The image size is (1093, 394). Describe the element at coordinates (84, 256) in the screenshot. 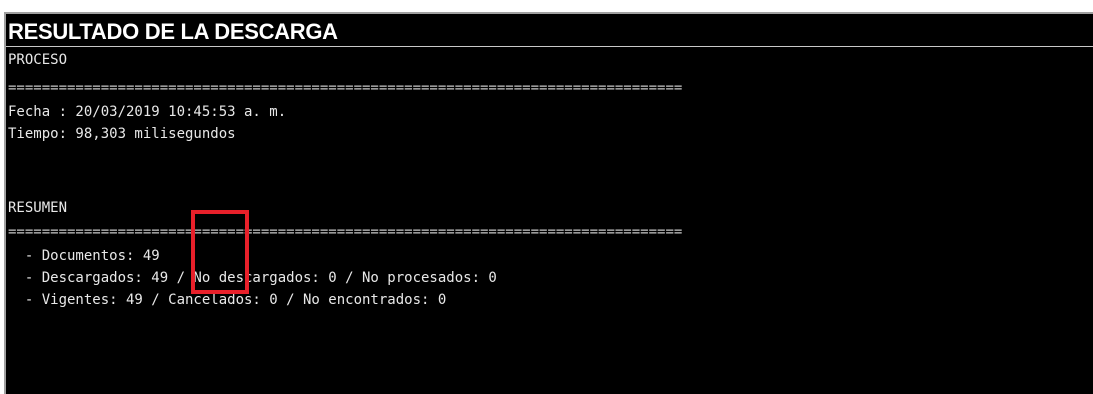

I see `documentos-line: - Documentos: 49` at that location.